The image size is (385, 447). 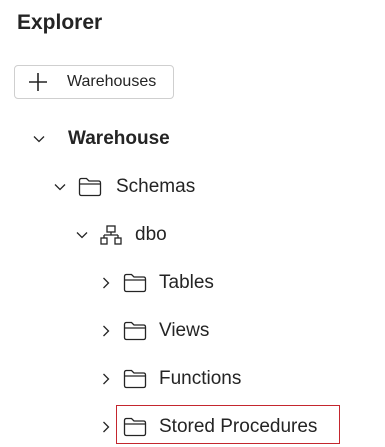 What do you see at coordinates (151, 234) in the screenshot?
I see `tree-item-dbo-label: dbo` at bounding box center [151, 234].